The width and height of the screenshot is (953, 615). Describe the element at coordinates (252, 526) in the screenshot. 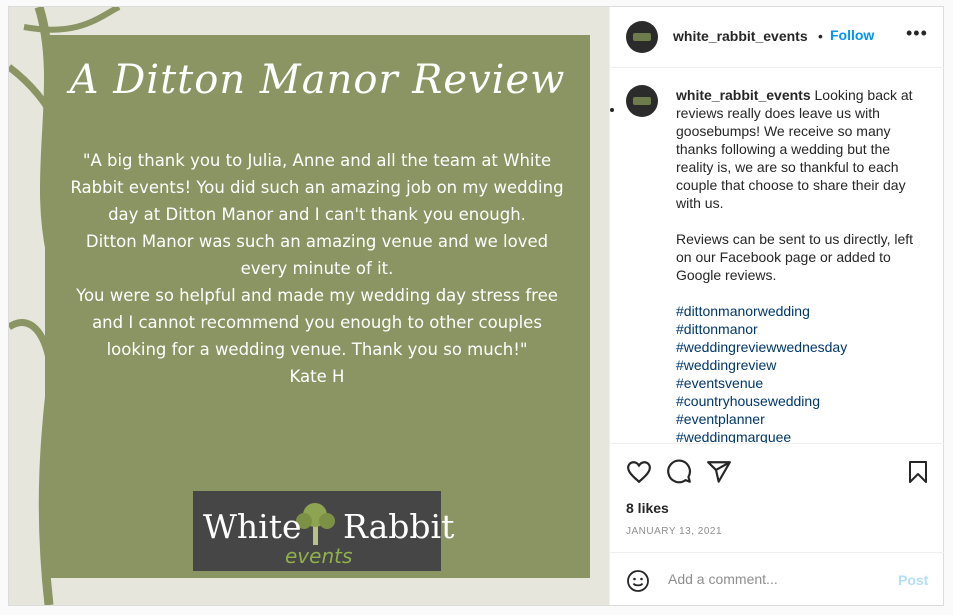

I see `logo-word-white: White` at that location.